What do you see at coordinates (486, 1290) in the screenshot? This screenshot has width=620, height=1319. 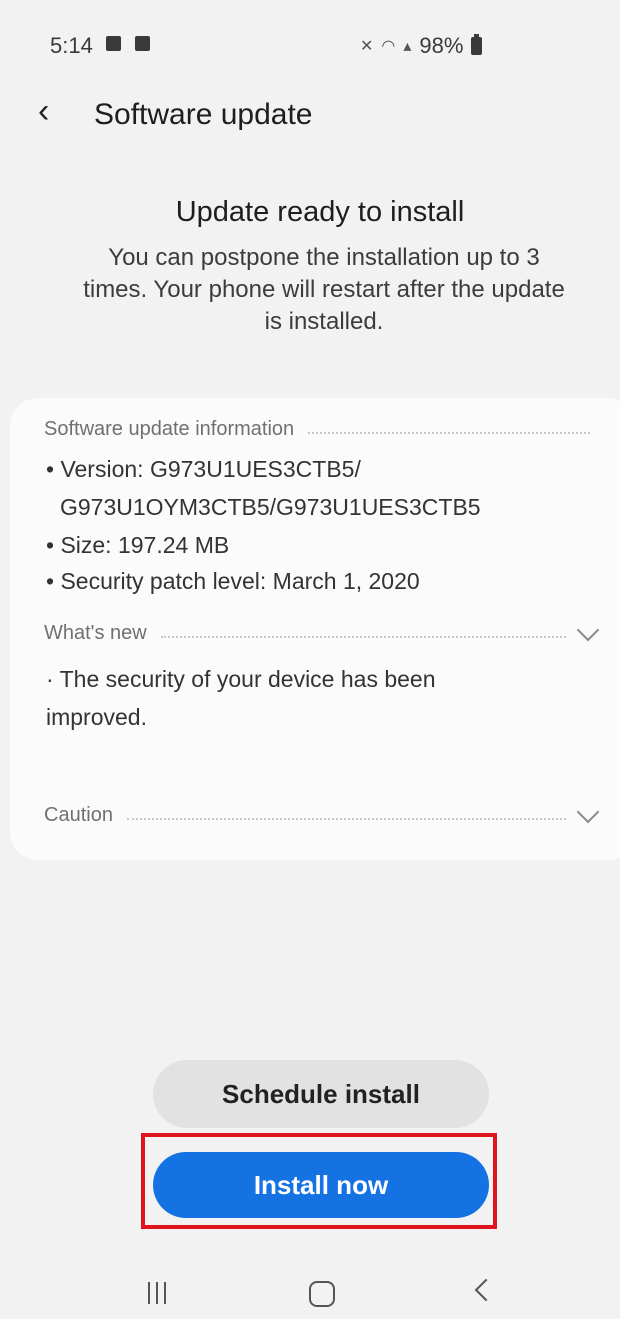 I see `back-icon` at bounding box center [486, 1290].